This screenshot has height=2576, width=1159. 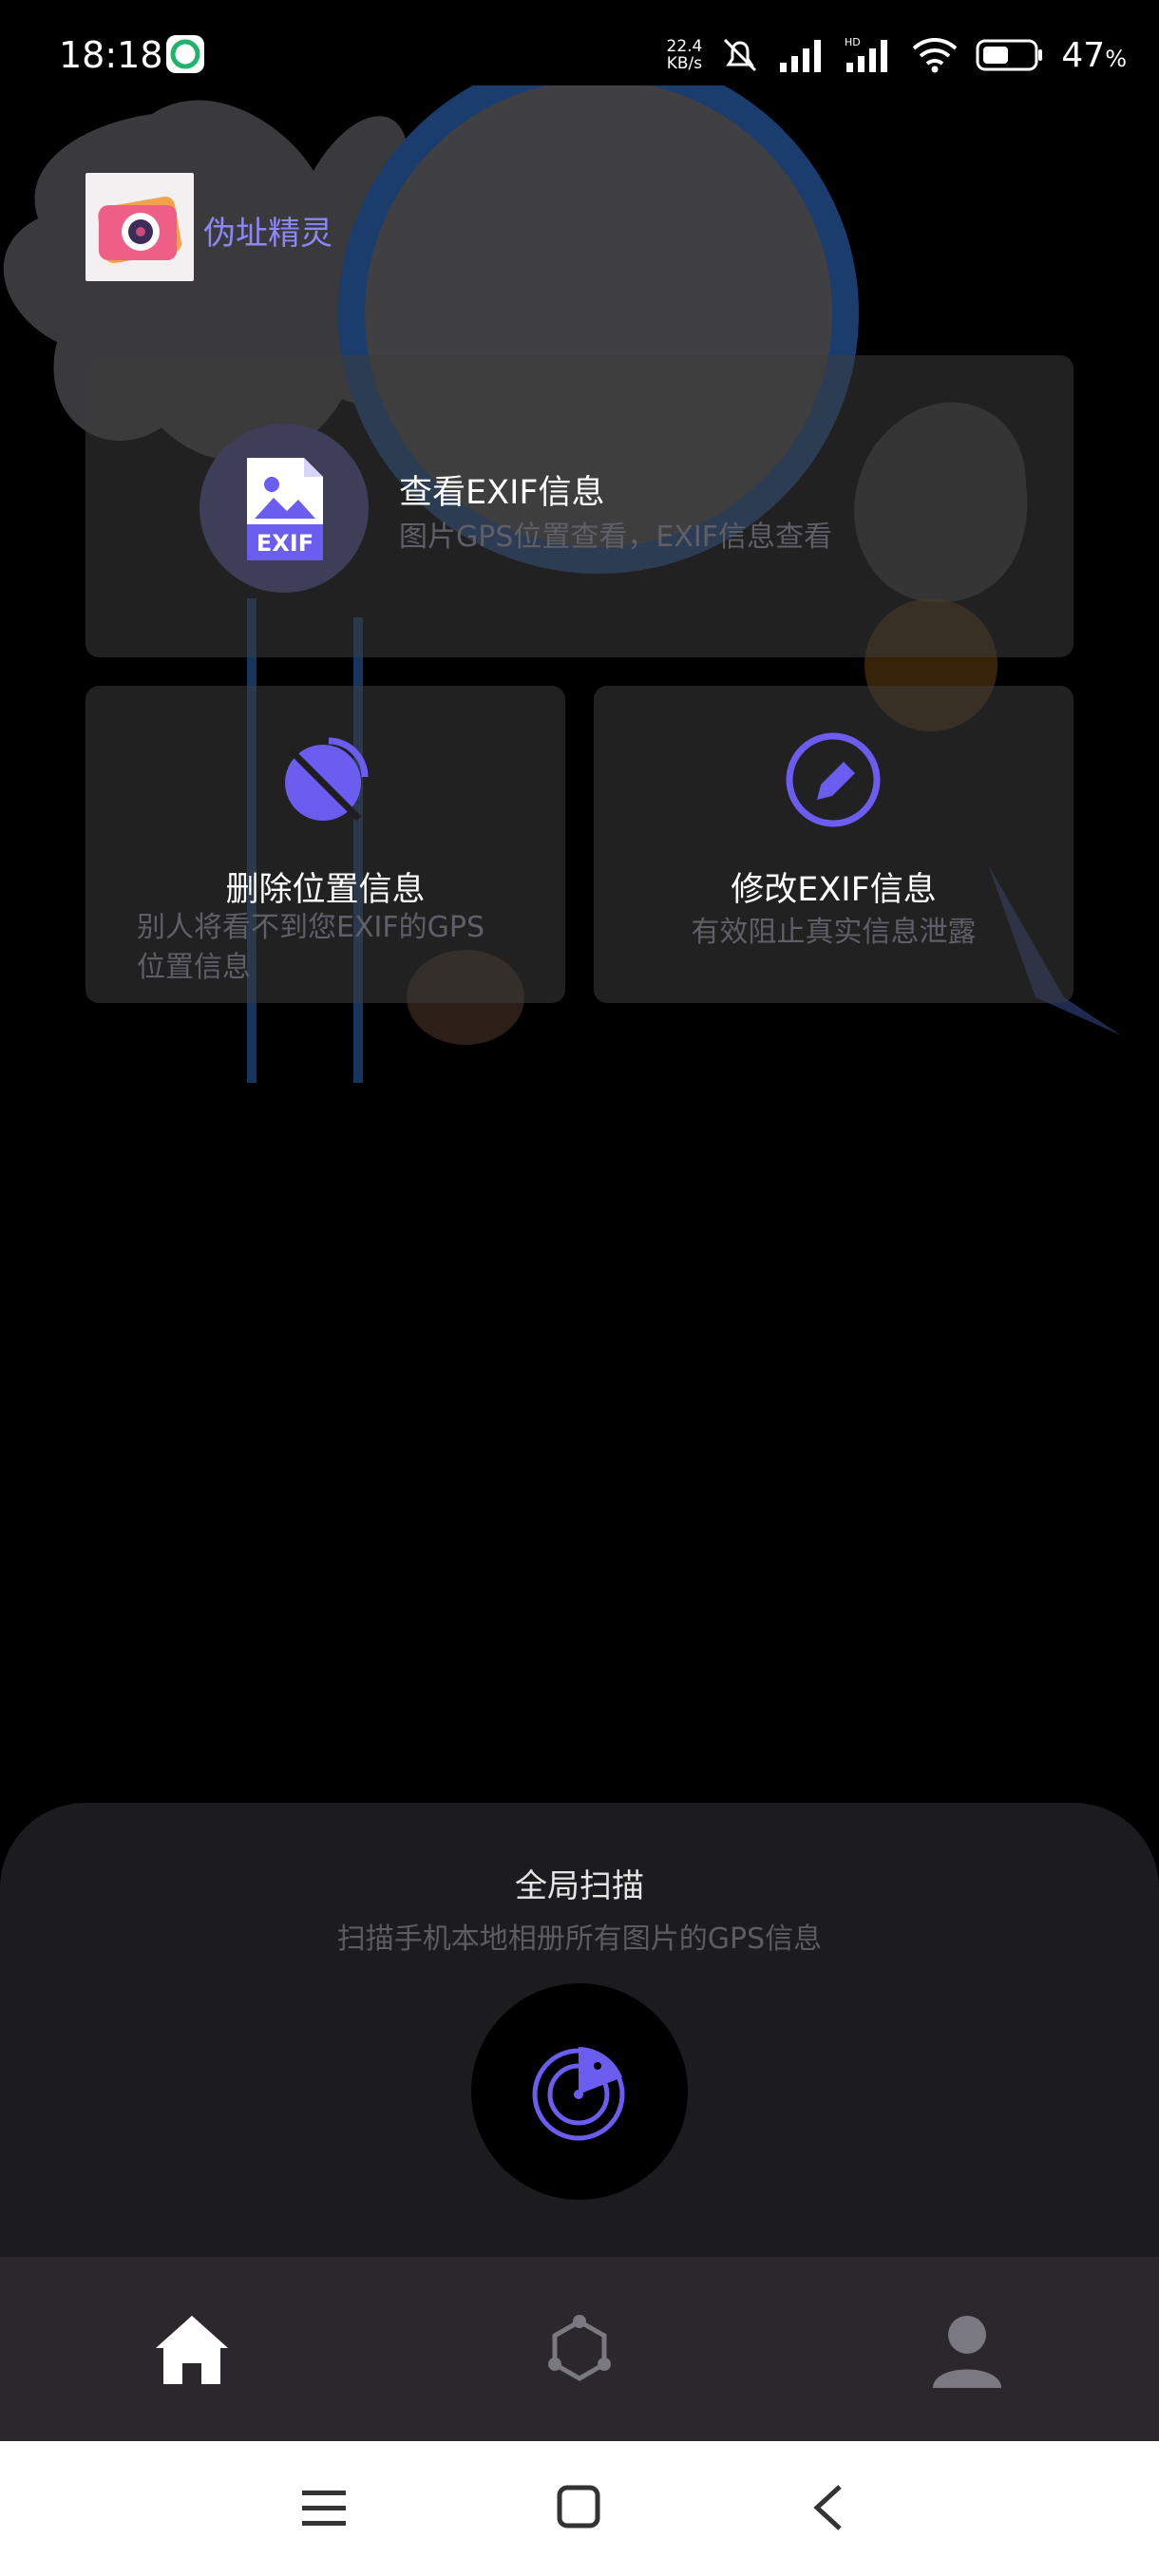 What do you see at coordinates (111, 55) in the screenshot?
I see `clock: 18:18` at bounding box center [111, 55].